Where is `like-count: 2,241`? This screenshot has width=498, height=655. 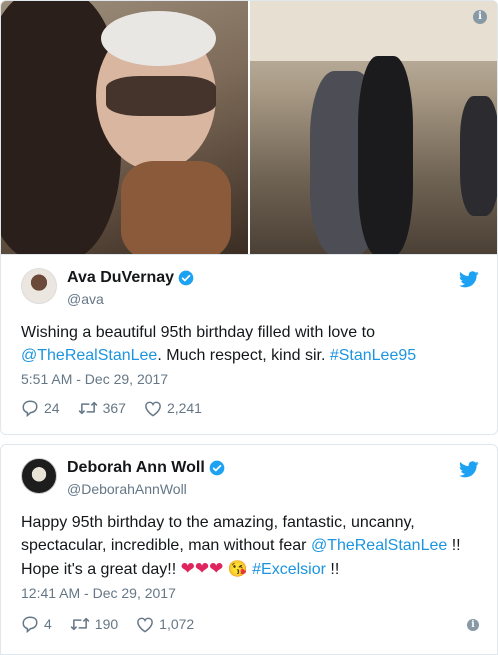 like-count: 2,241 is located at coordinates (184, 408).